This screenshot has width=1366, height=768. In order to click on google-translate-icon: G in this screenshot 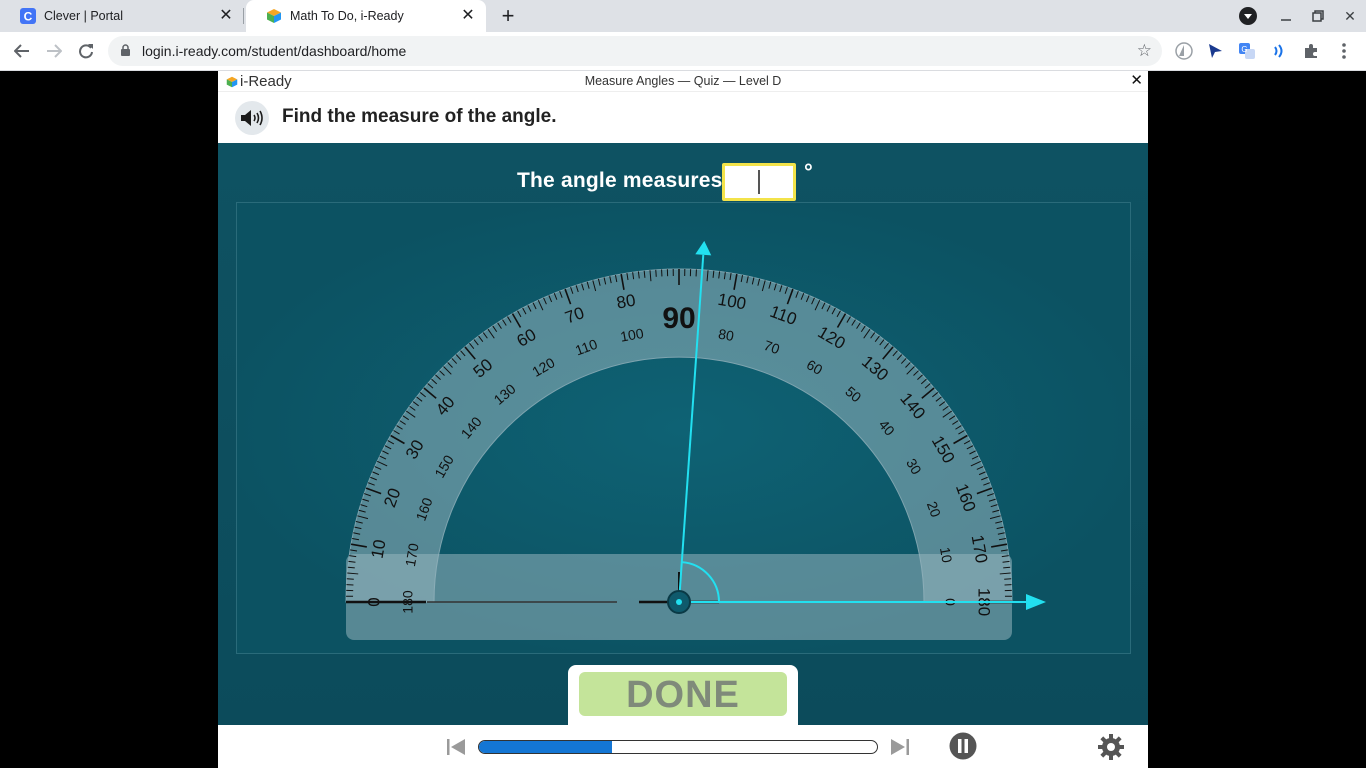, I will do `click(1247, 51)`.